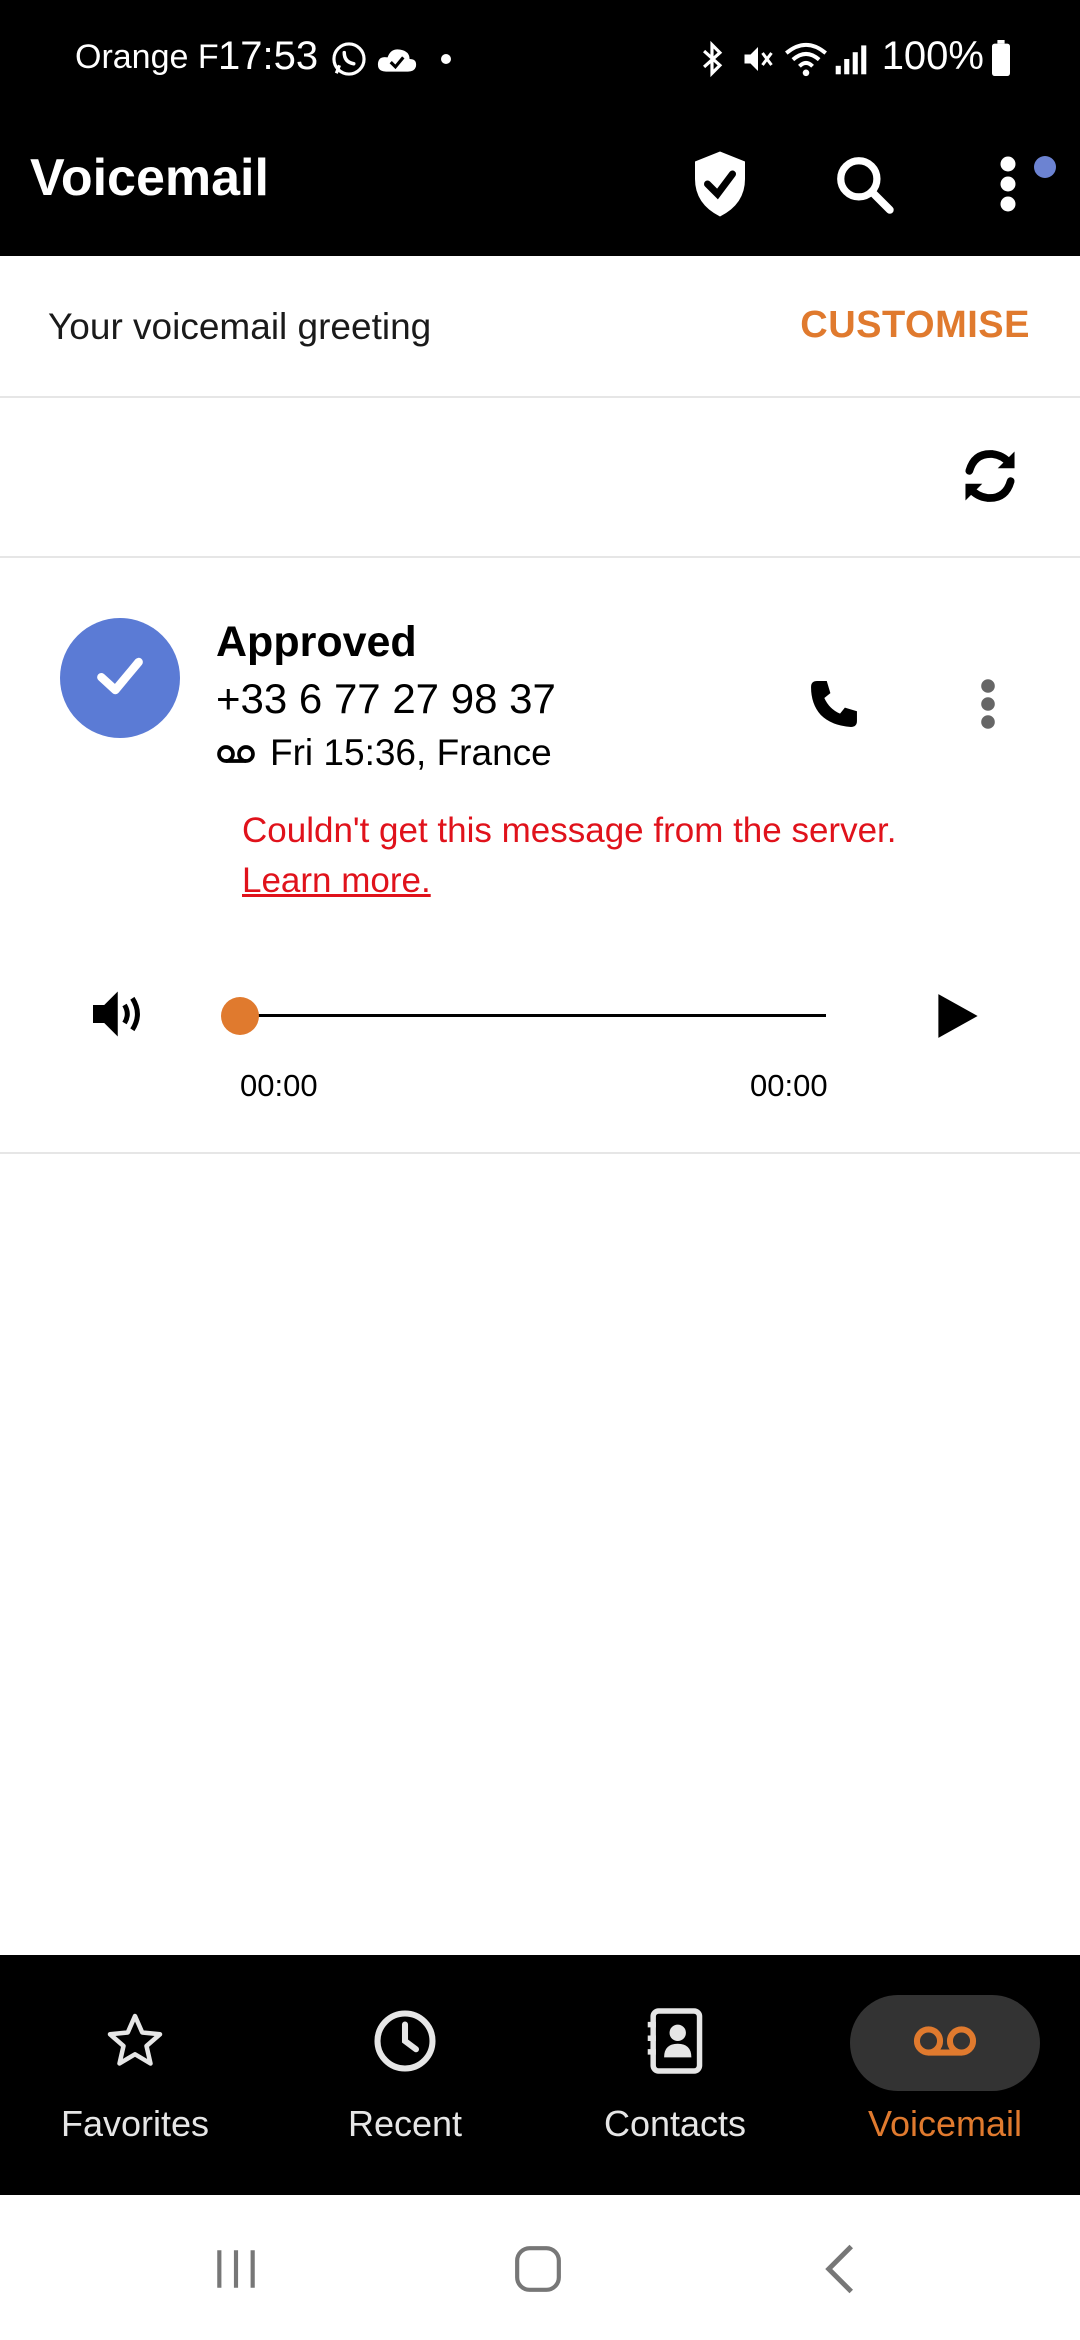 This screenshot has width=1080, height=2340. I want to click on bluetooth-icon, so click(712, 61).